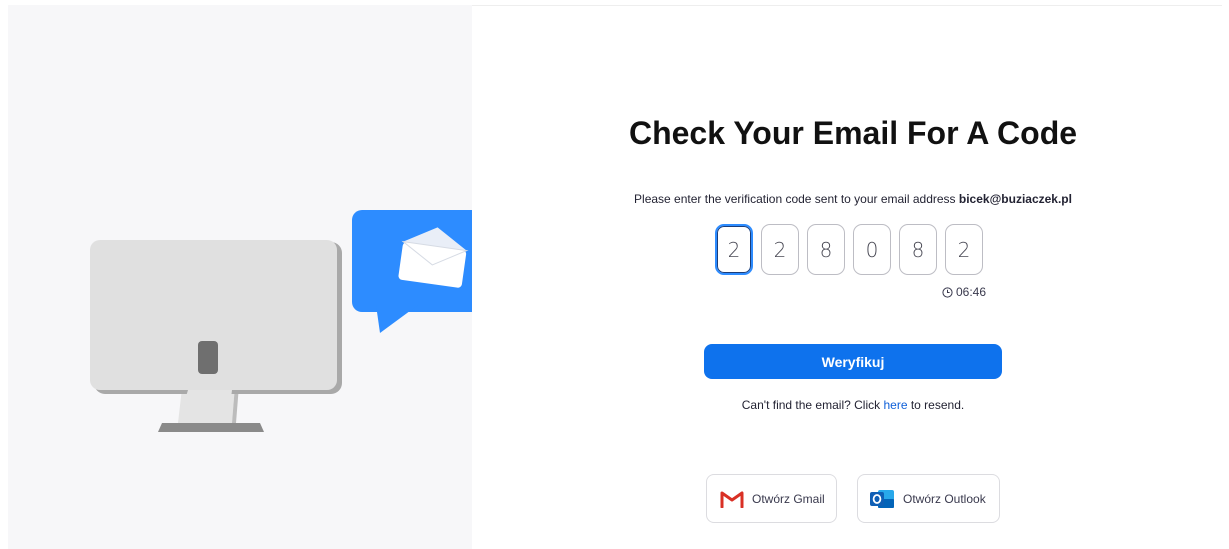 This screenshot has height=549, width=1229. What do you see at coordinates (937, 405) in the screenshot?
I see `resend-suffix: to resend.` at bounding box center [937, 405].